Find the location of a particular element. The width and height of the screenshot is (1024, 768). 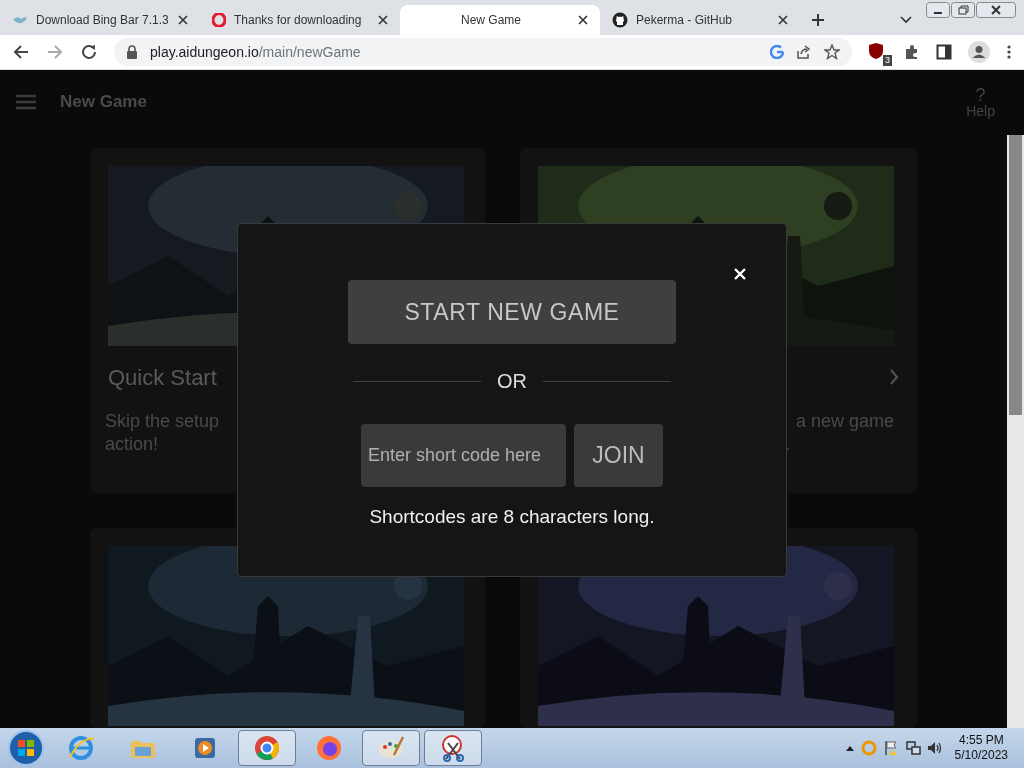

card-description: Skip the setup is located at coordinates (162, 421).